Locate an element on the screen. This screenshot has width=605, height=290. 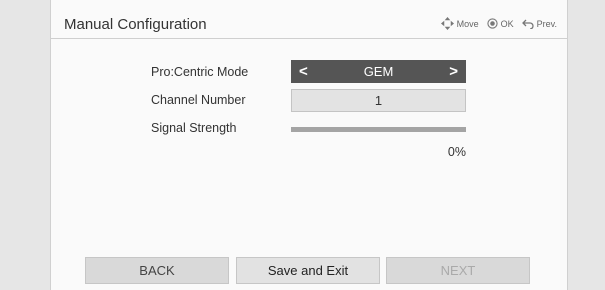
move-hint-label: Move is located at coordinates (467, 23).